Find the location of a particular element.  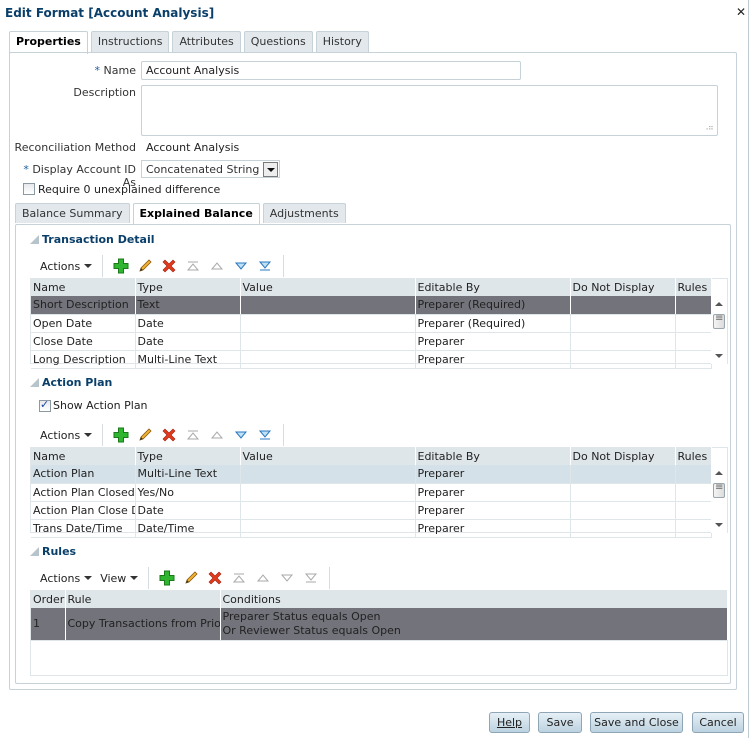

table-row: Action Plan Closed Yes/No Preparer is located at coordinates (371, 492).